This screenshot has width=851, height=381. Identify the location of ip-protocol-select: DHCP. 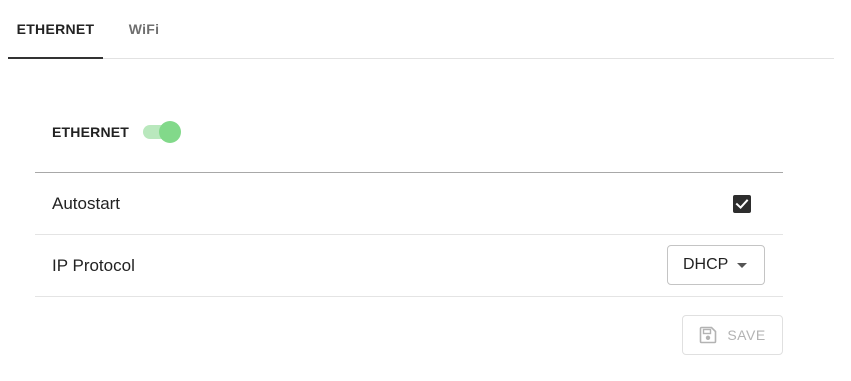
(716, 265).